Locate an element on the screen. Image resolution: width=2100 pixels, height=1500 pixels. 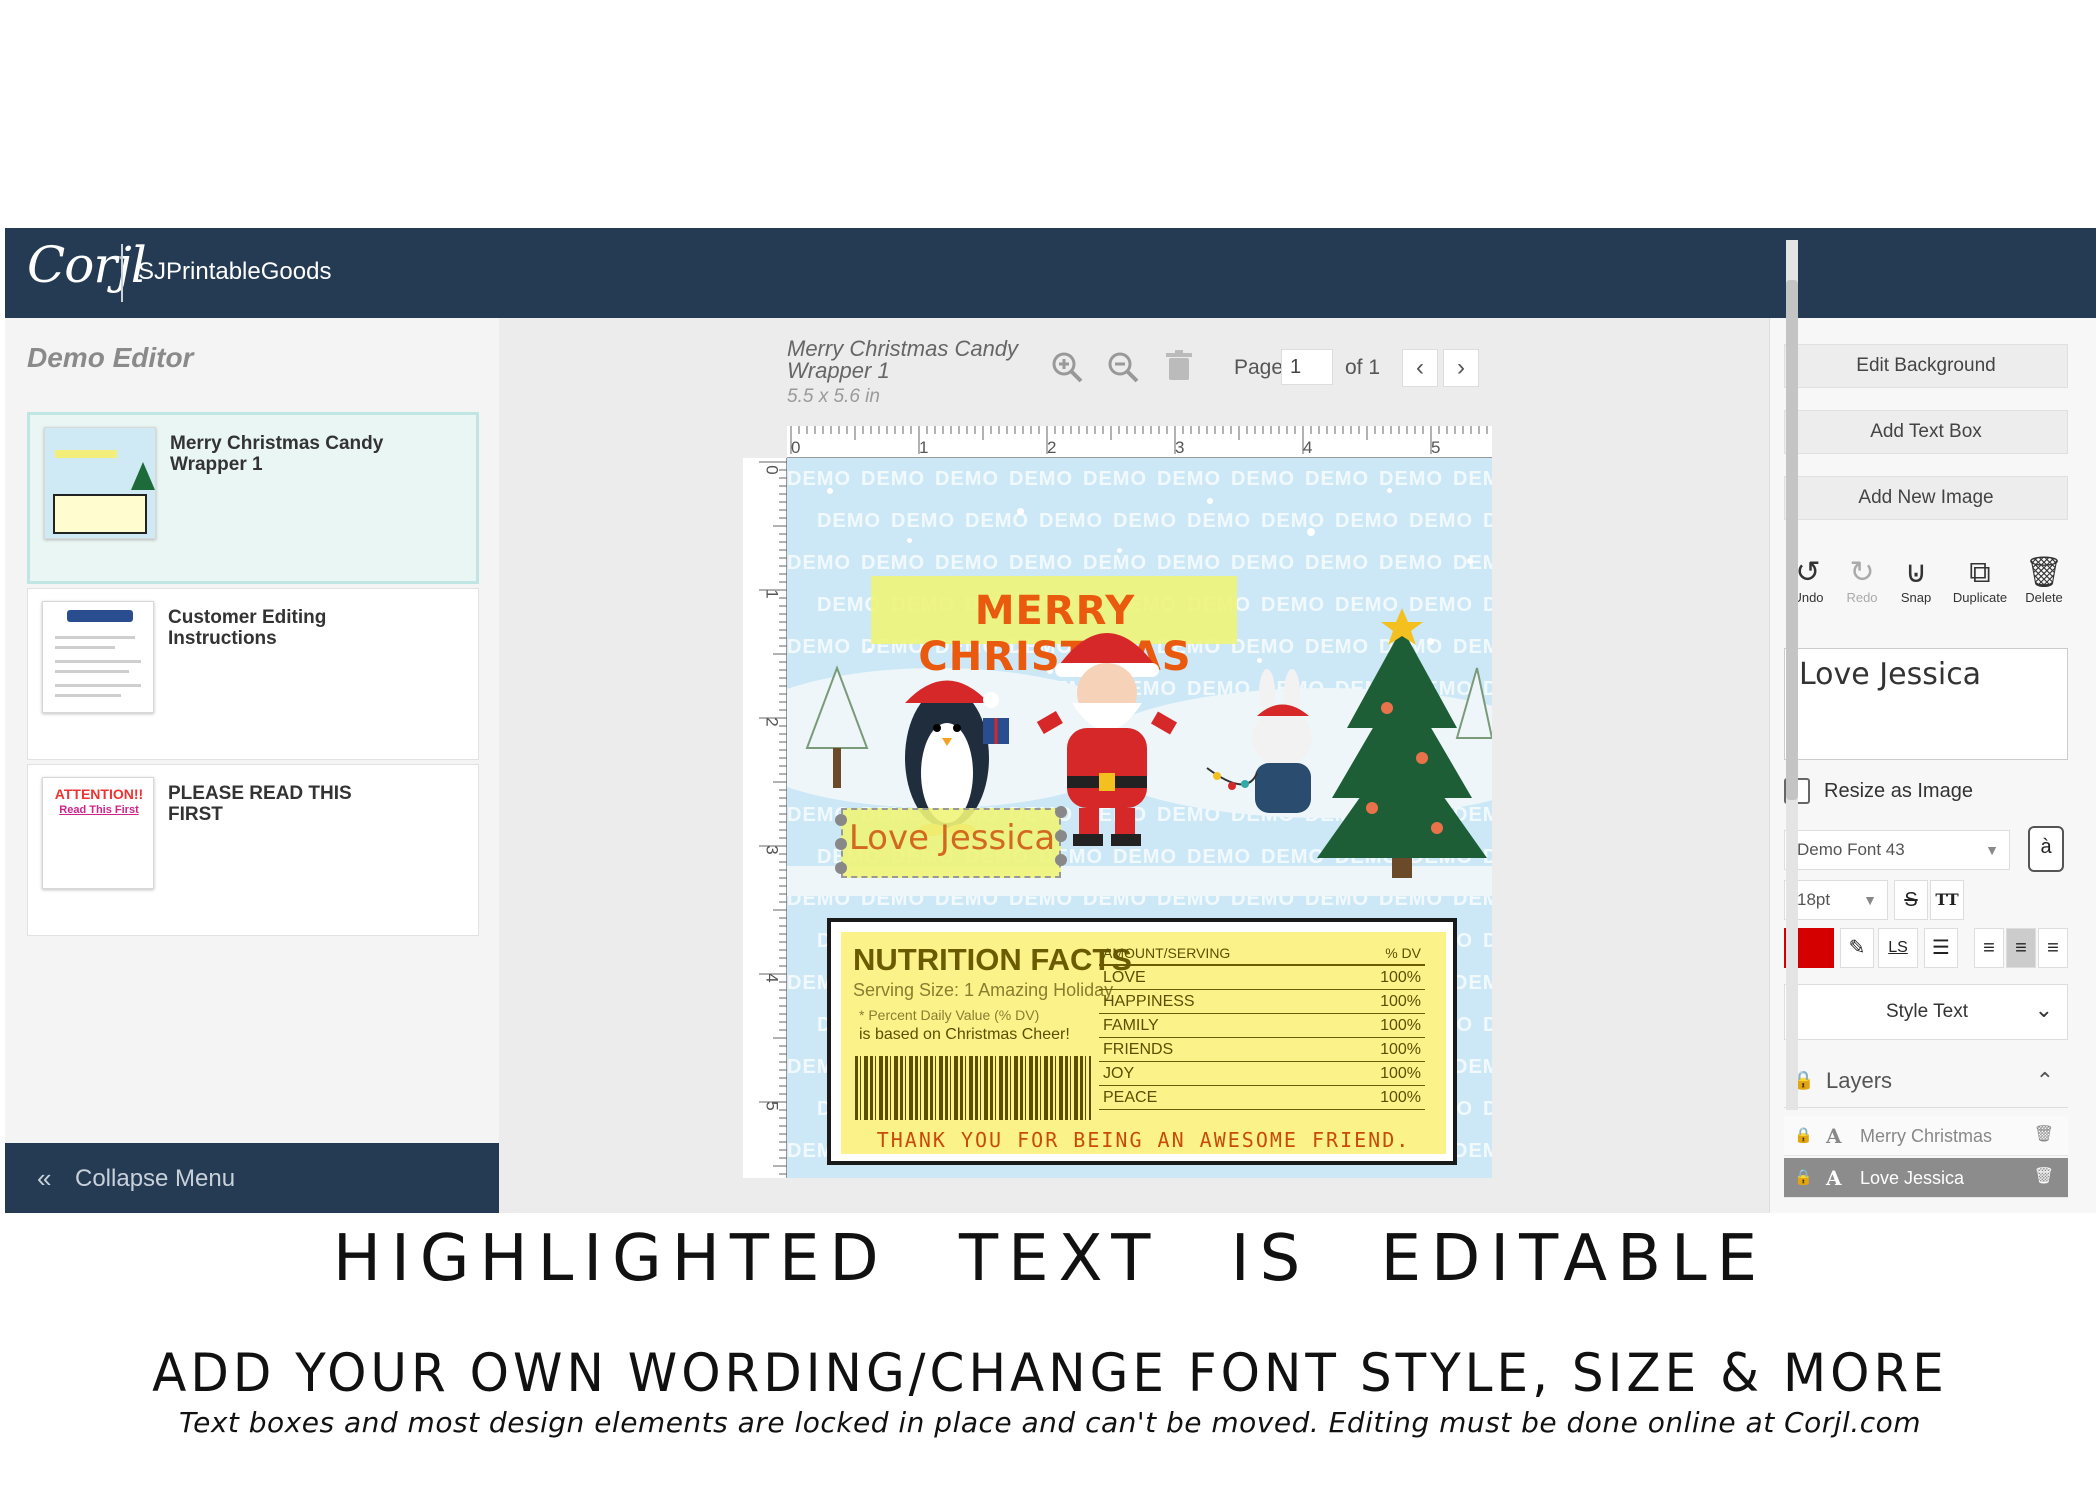
ruler-tick-label: 0 is located at coordinates (772, 470).